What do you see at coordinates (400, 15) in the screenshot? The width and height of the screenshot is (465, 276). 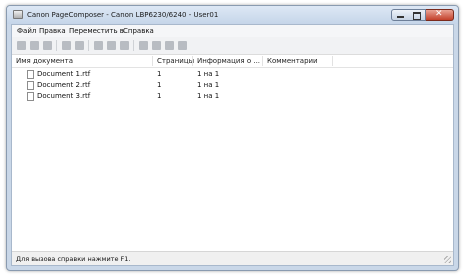 I see `minimize-button` at bounding box center [400, 15].